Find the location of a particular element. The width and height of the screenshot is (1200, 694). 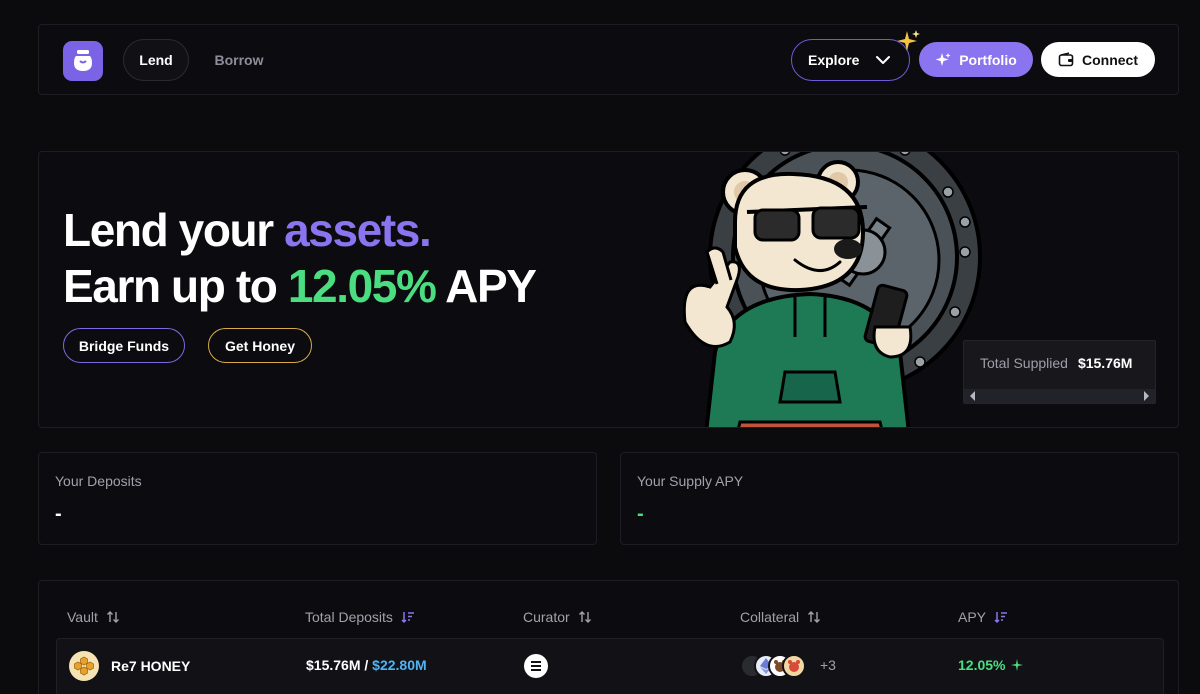

bear-vault-illustration is located at coordinates (832, 289).